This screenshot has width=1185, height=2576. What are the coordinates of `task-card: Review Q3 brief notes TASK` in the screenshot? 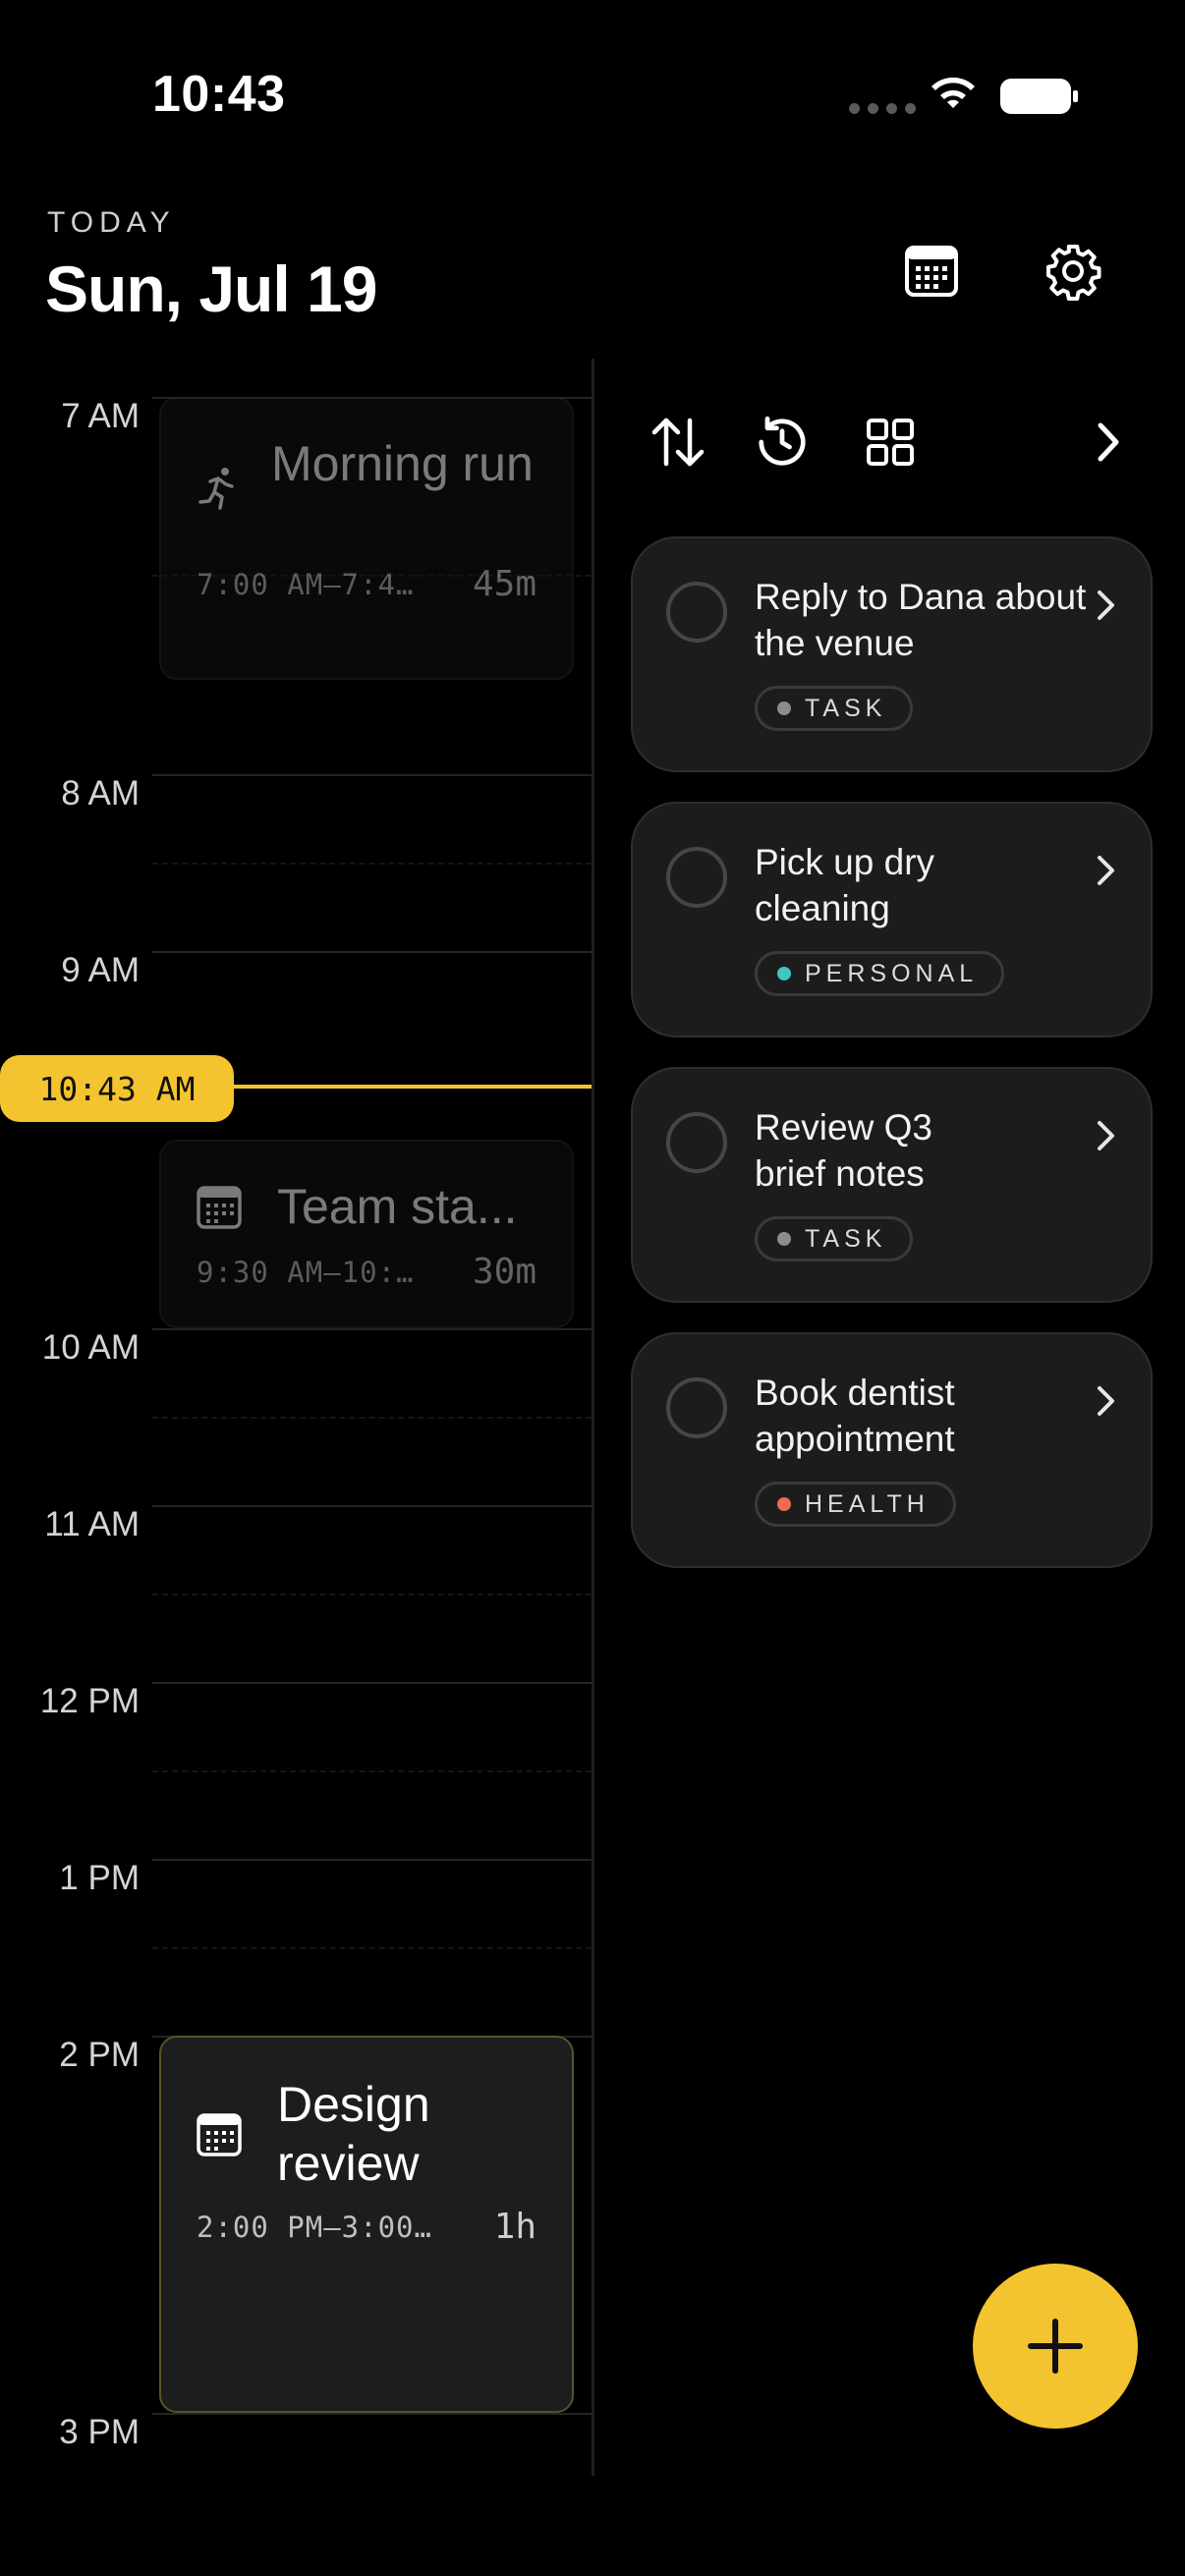 It's located at (892, 1185).